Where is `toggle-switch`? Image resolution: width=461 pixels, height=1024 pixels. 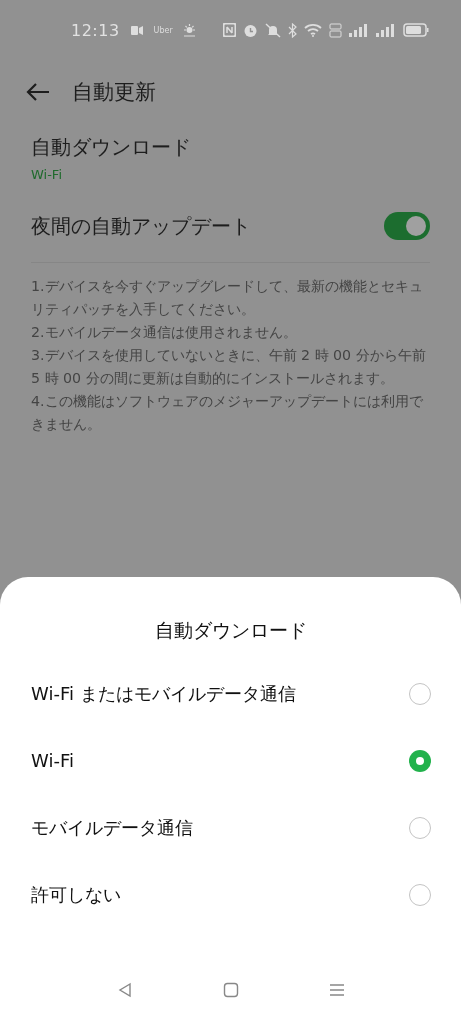
toggle-switch is located at coordinates (407, 226).